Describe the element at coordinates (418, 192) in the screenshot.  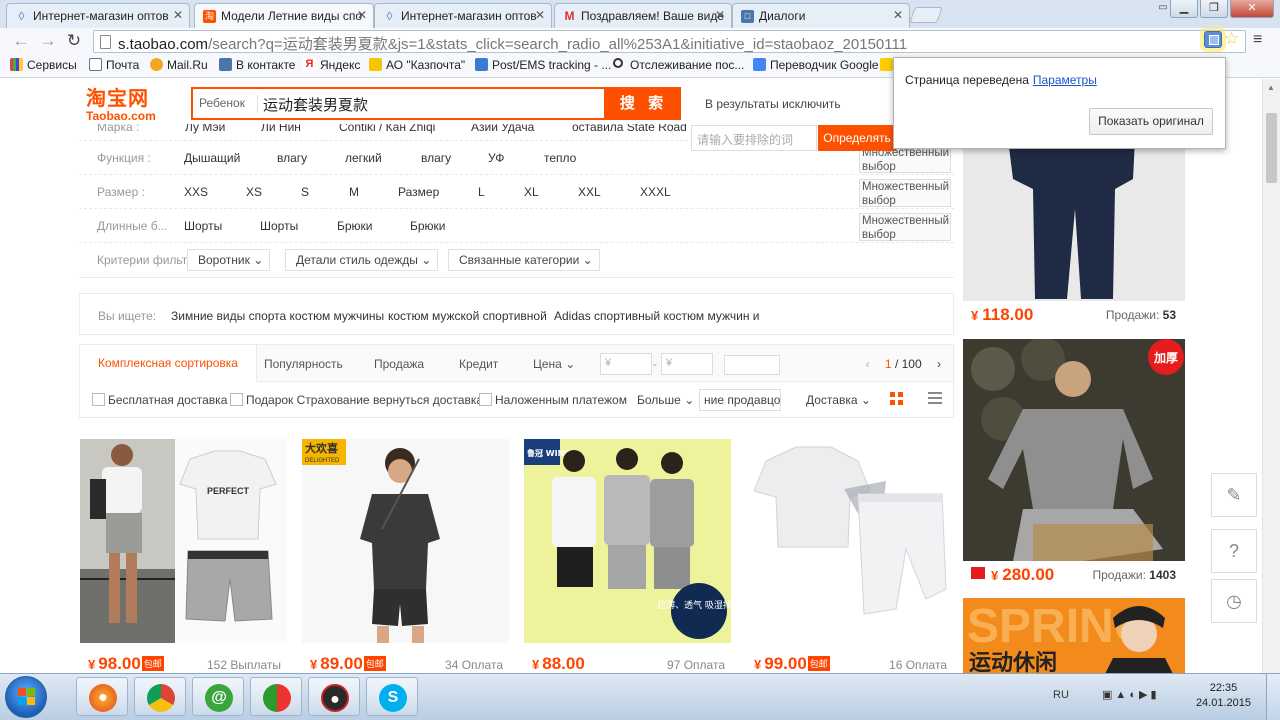
I see `size-option: Размер` at that location.